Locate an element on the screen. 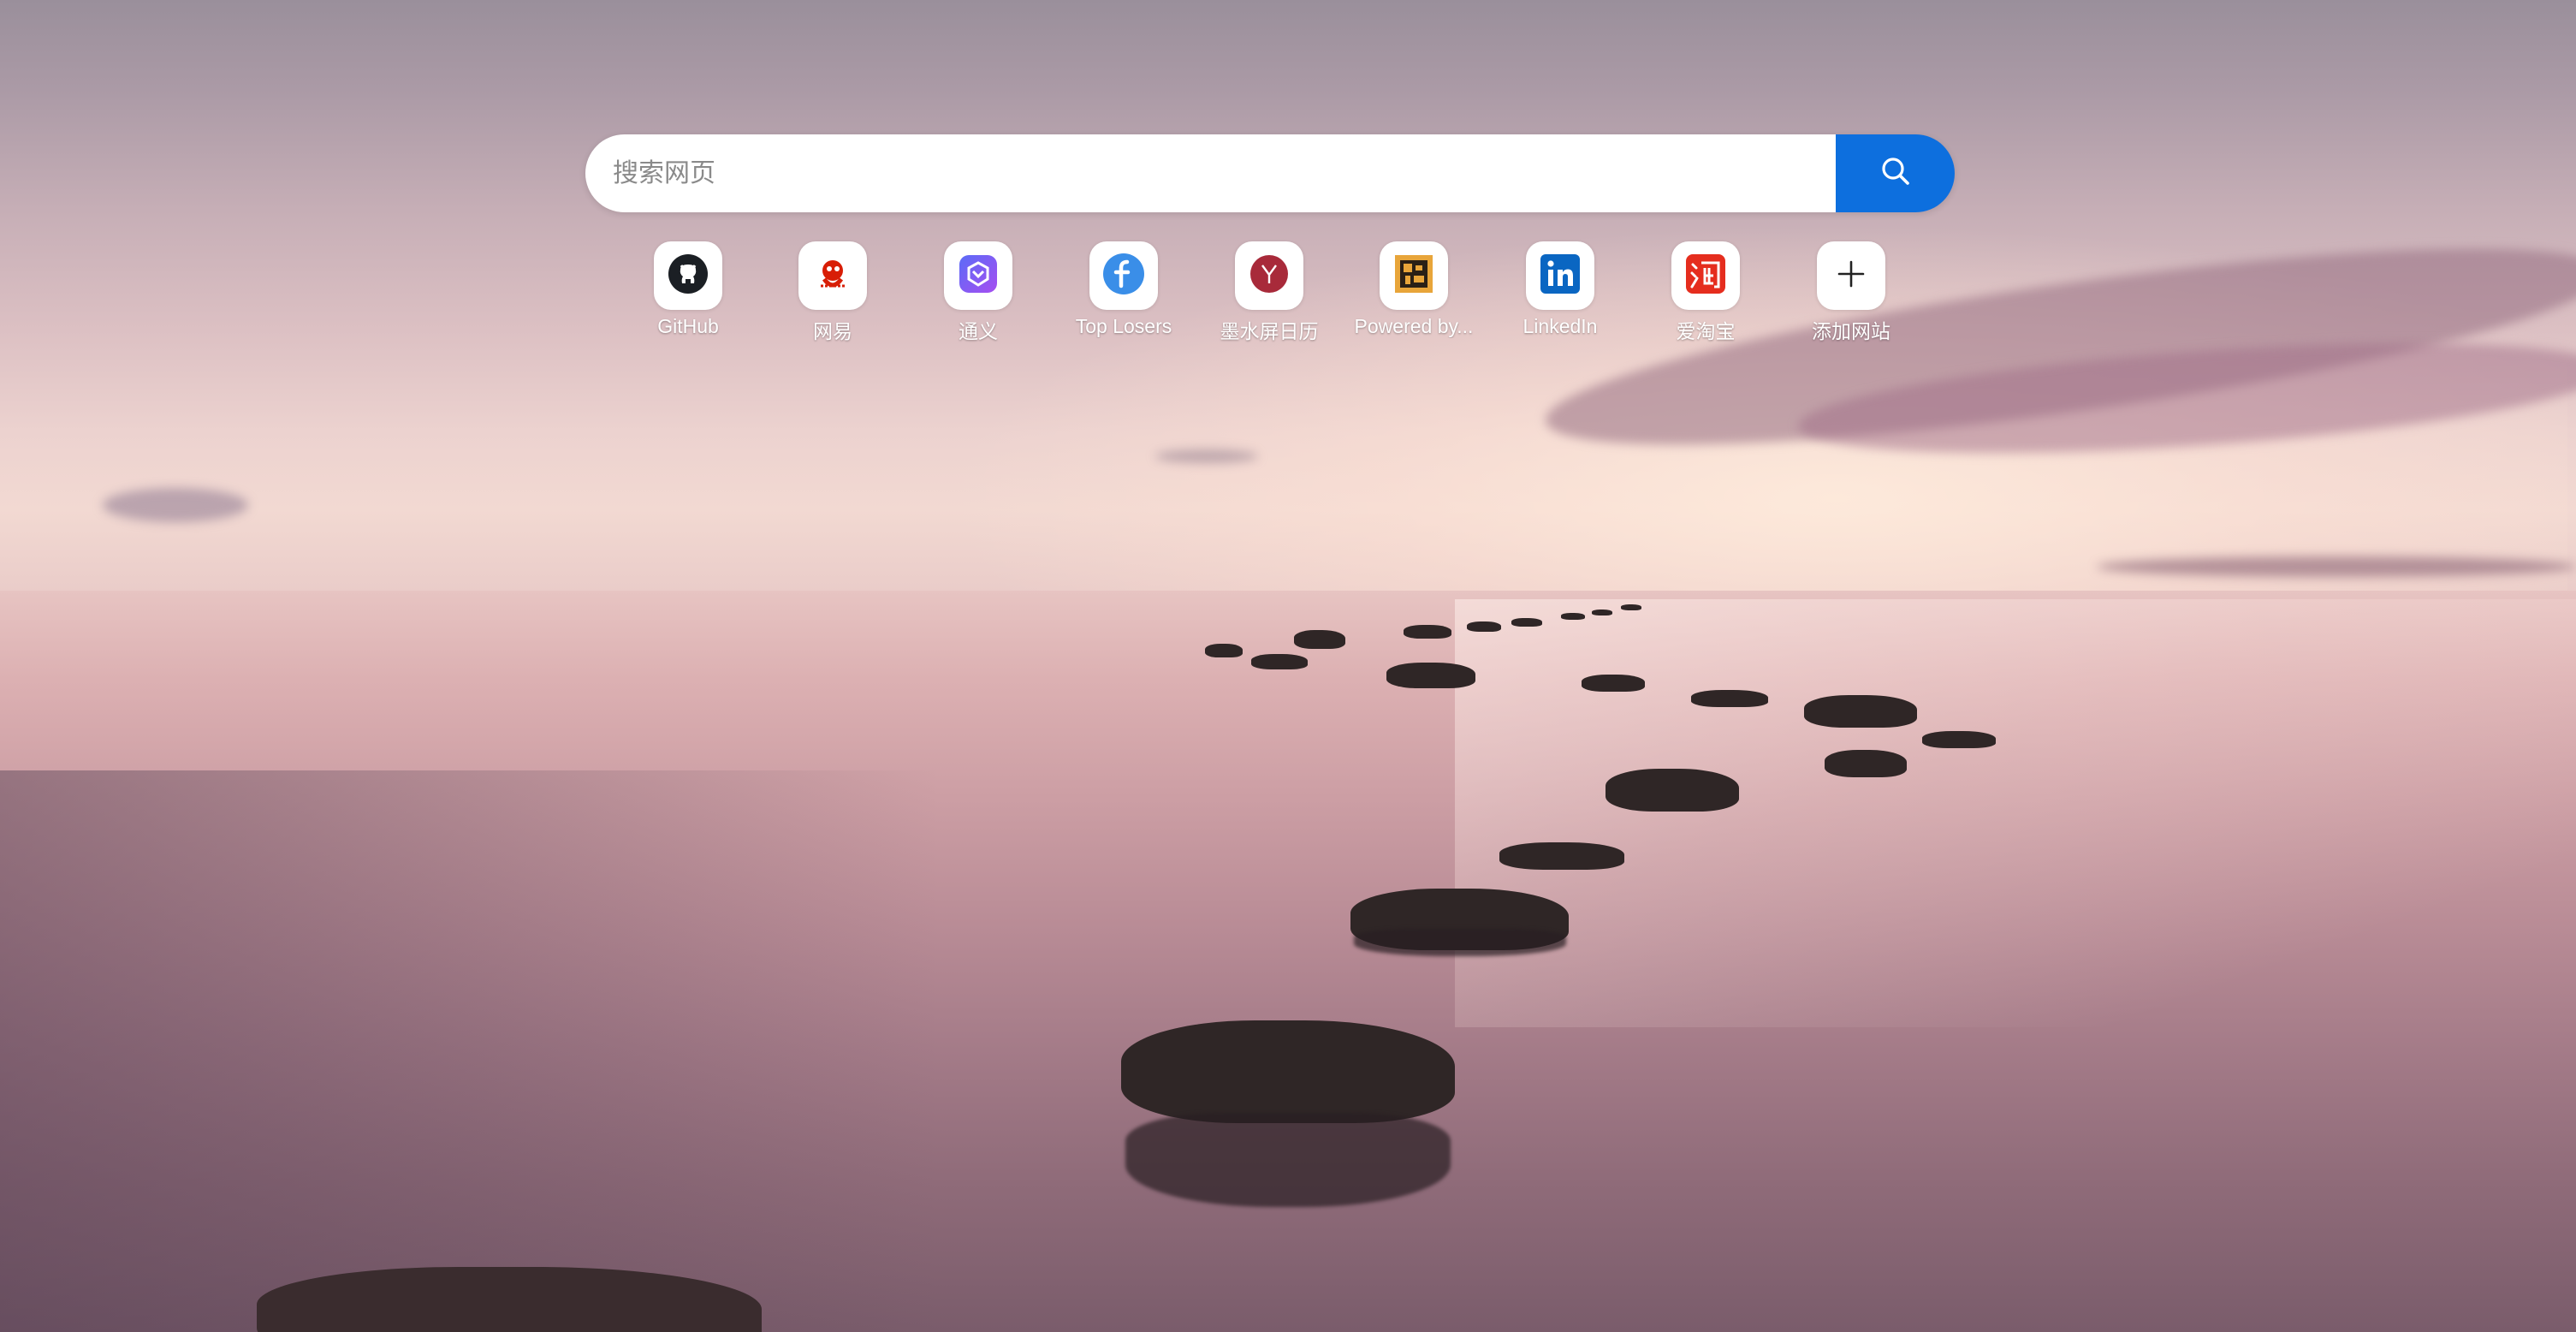 This screenshot has width=2576, height=1332. top-losers-icon is located at coordinates (1123, 276).